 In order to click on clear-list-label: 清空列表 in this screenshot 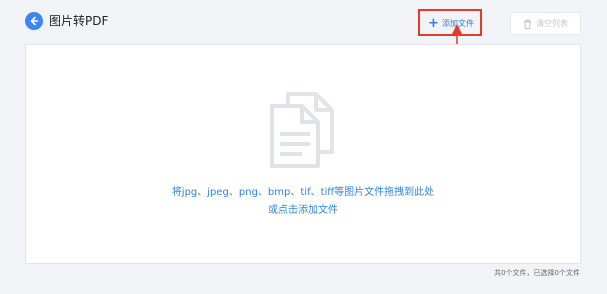, I will do `click(552, 23)`.